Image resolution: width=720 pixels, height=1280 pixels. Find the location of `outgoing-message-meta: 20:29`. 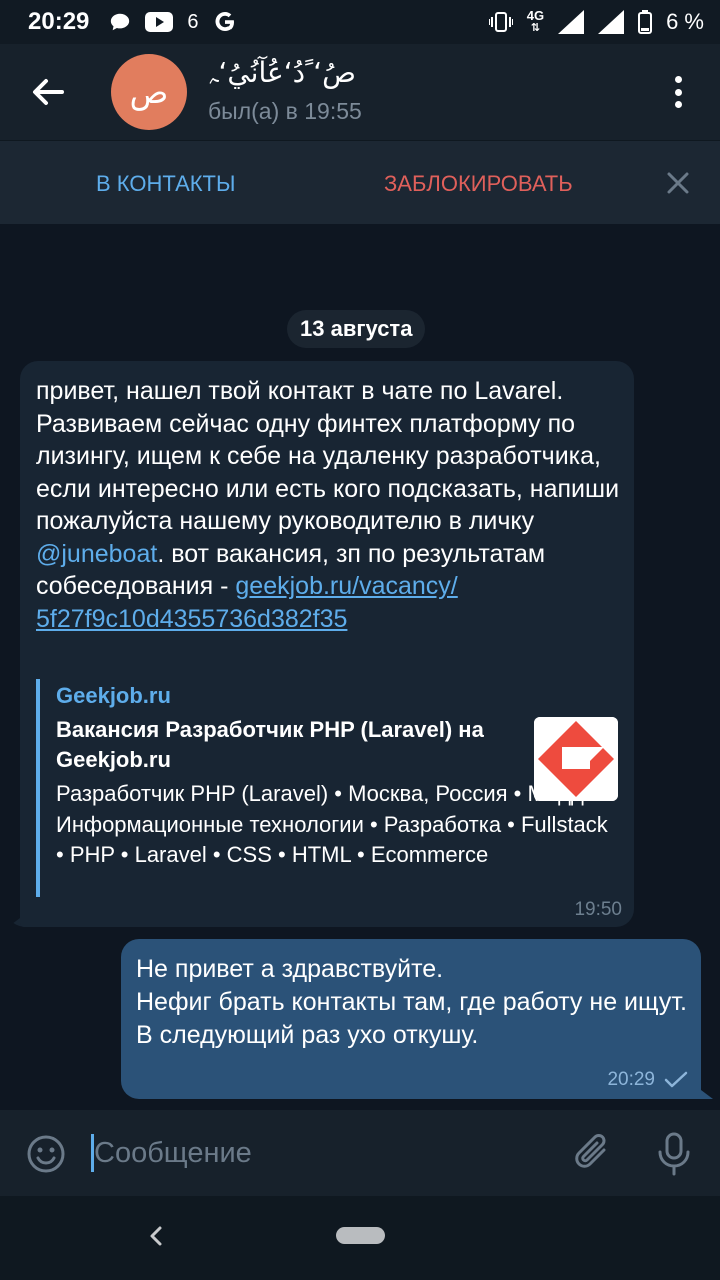

outgoing-message-meta: 20:29 is located at coordinates (648, 1080).